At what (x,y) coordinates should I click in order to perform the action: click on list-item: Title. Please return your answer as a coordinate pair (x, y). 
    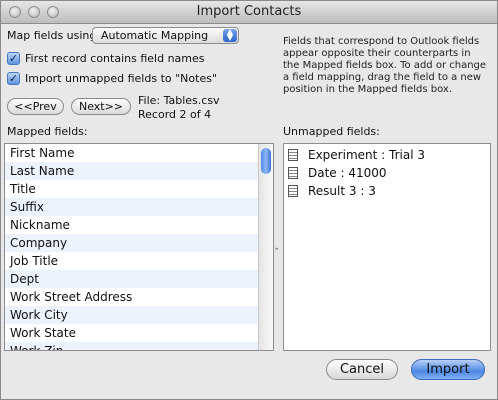
    Looking at the image, I should click on (139, 189).